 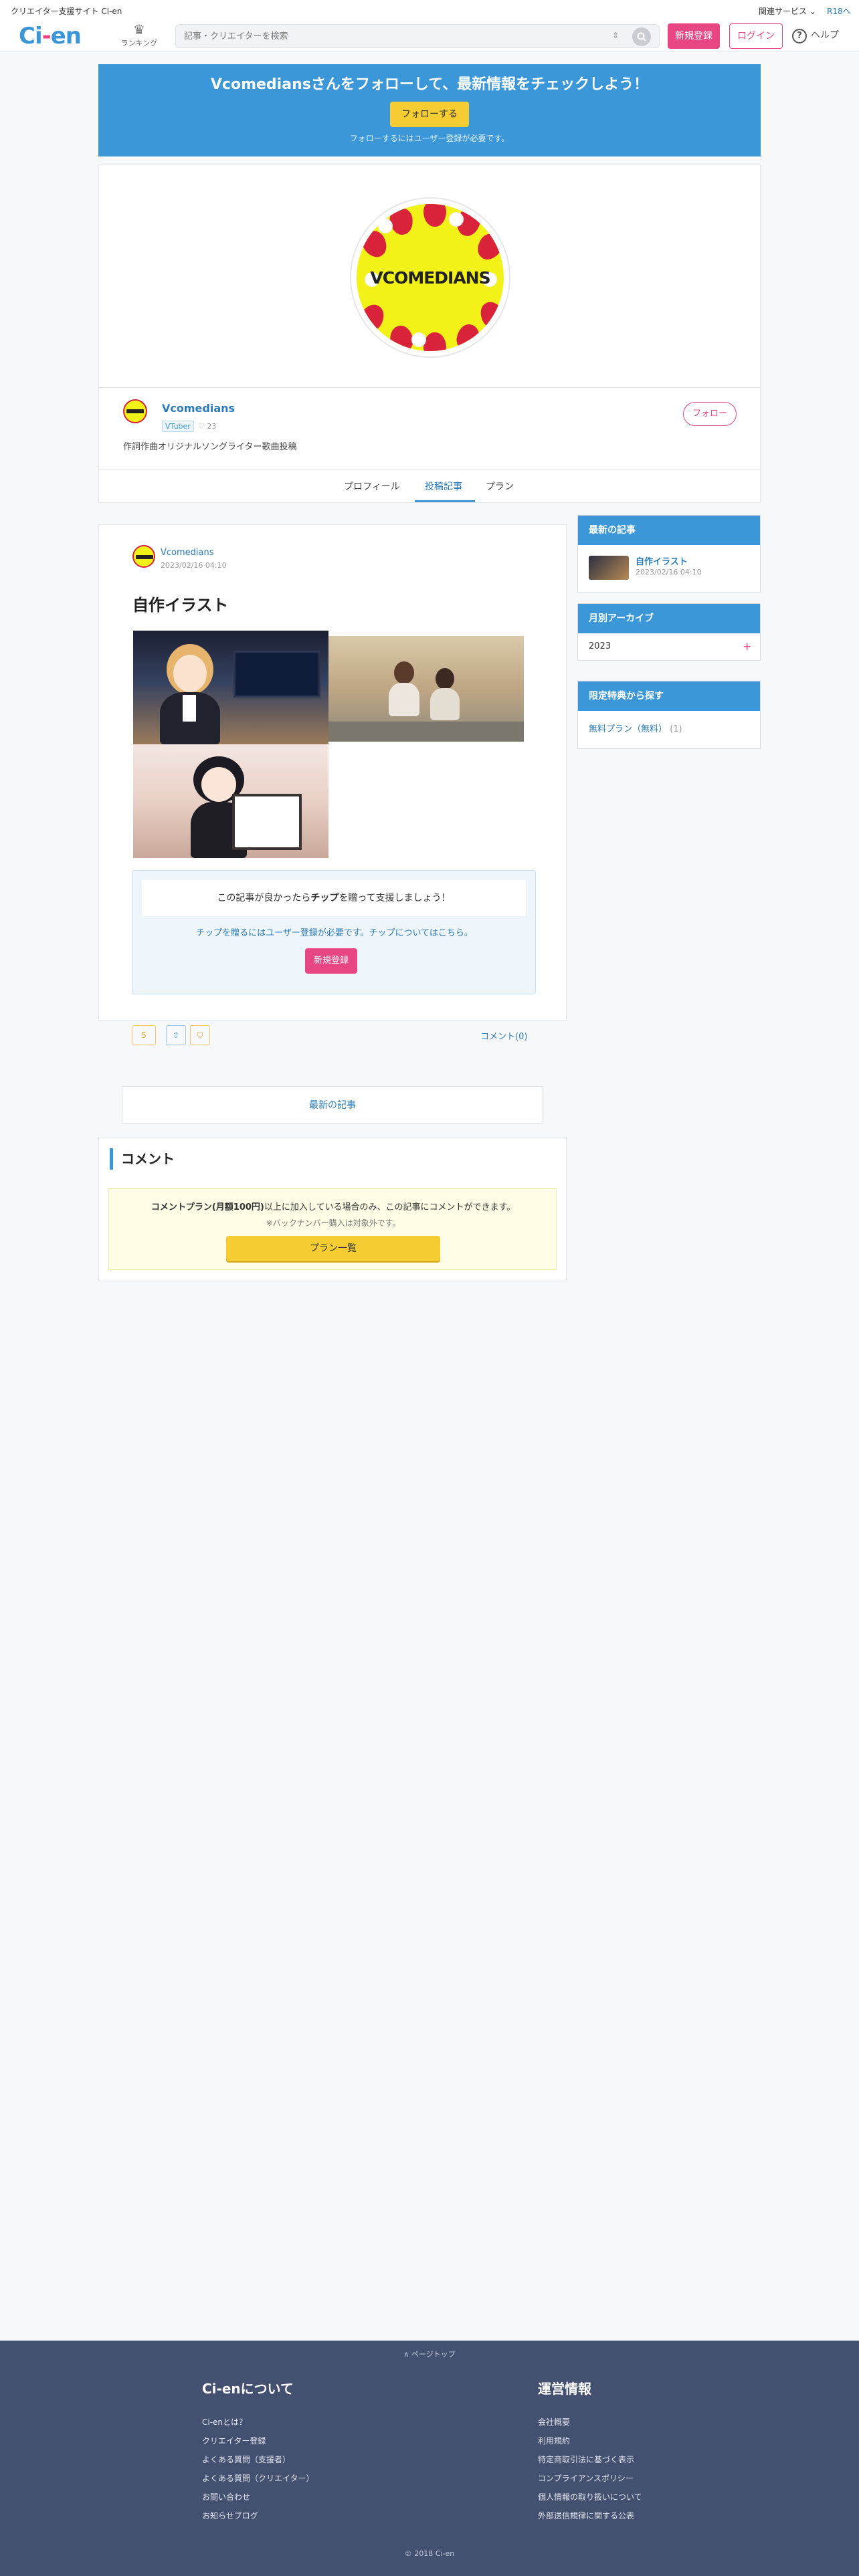 I want to click on creator-name: Vcomedians, so click(x=198, y=409).